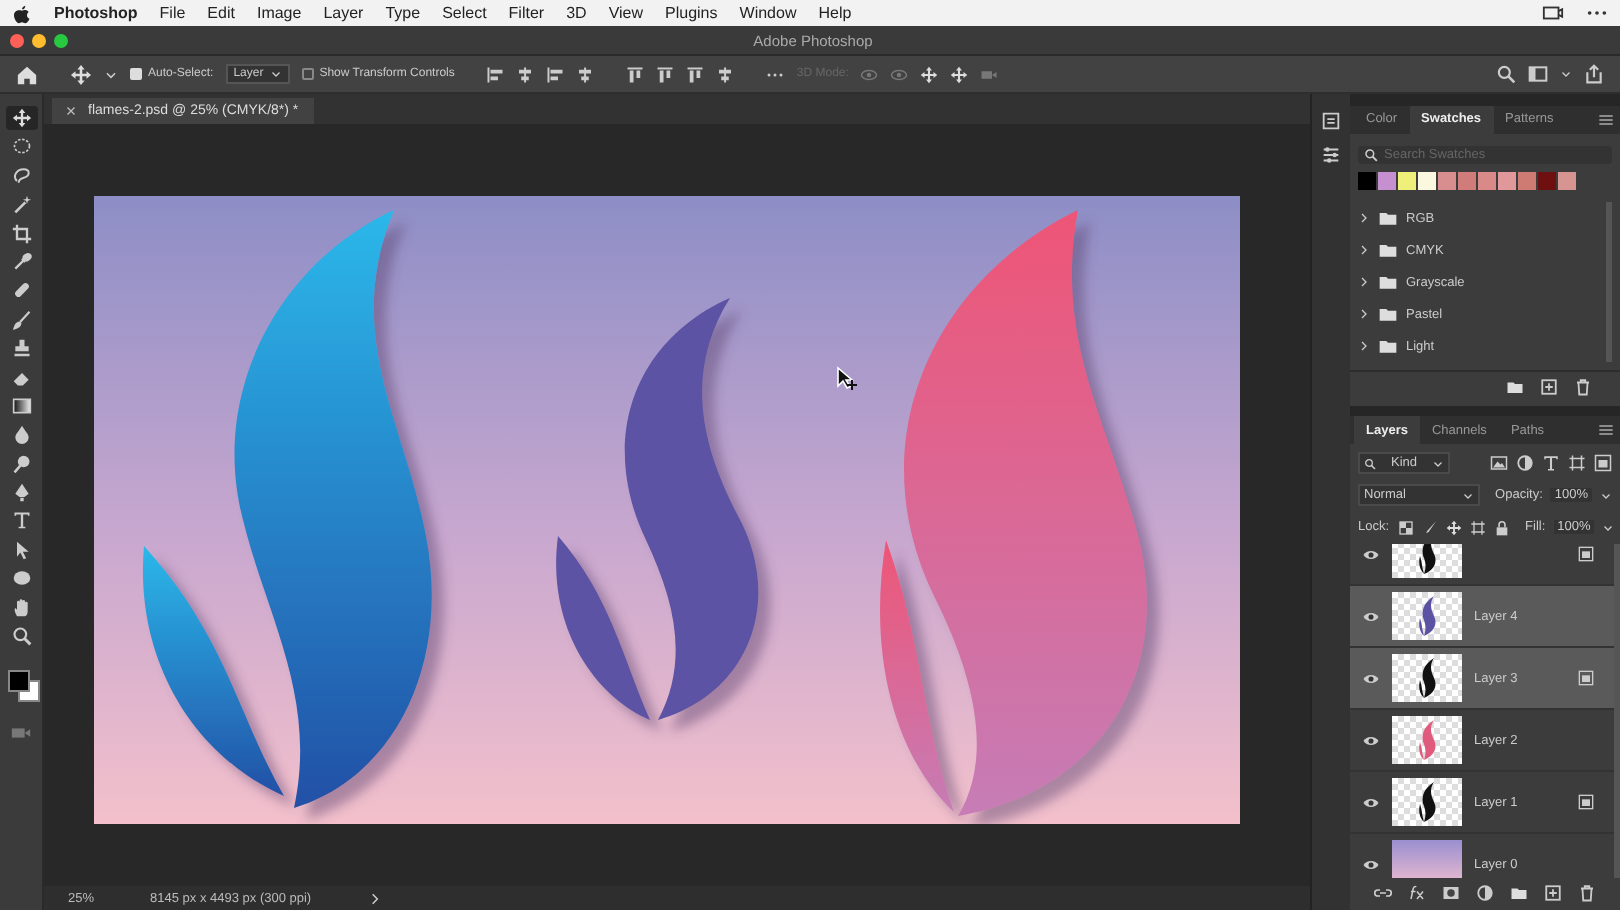  Describe the element at coordinates (21, 233) in the screenshot. I see `crop-icon` at that location.